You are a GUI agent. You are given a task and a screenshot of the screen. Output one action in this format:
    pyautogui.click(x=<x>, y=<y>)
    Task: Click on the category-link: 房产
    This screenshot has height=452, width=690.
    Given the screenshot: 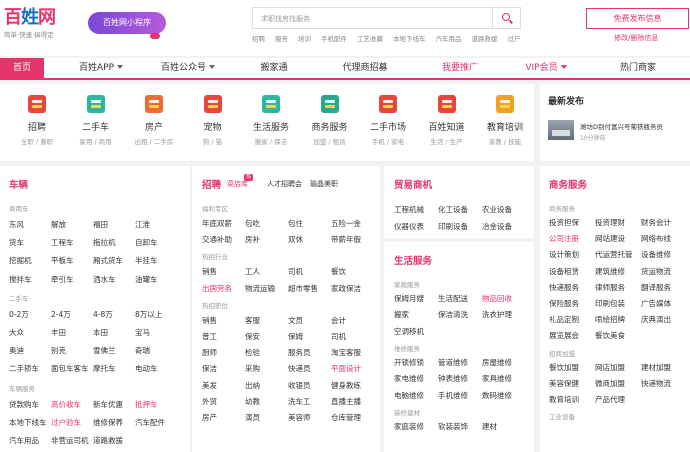 What is the action you would take?
    pyautogui.click(x=209, y=417)
    